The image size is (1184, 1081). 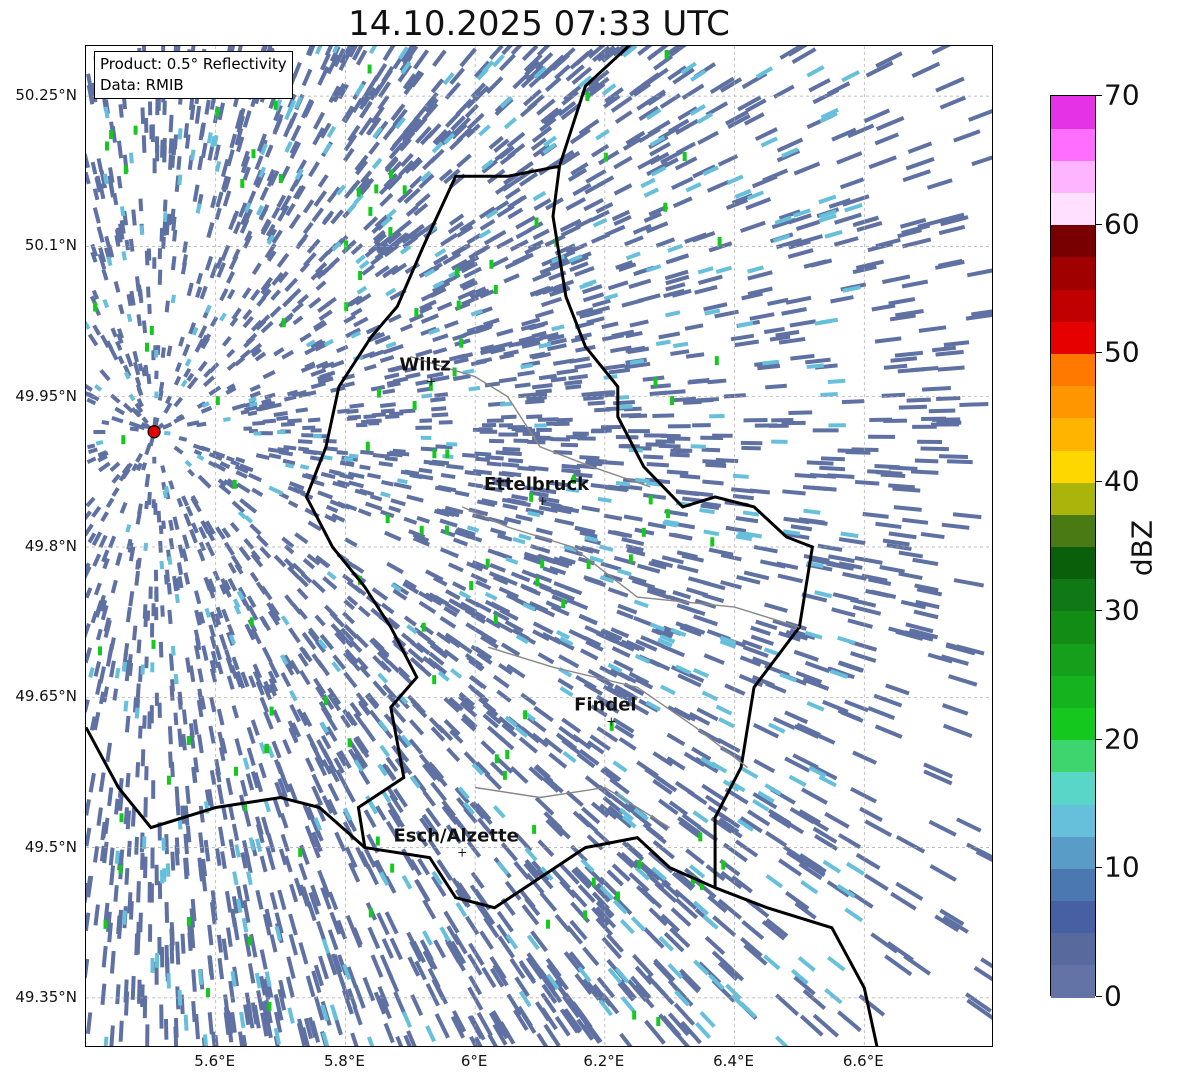 What do you see at coordinates (344, 1061) in the screenshot?
I see `lon-tick-label: 5.8°E` at bounding box center [344, 1061].